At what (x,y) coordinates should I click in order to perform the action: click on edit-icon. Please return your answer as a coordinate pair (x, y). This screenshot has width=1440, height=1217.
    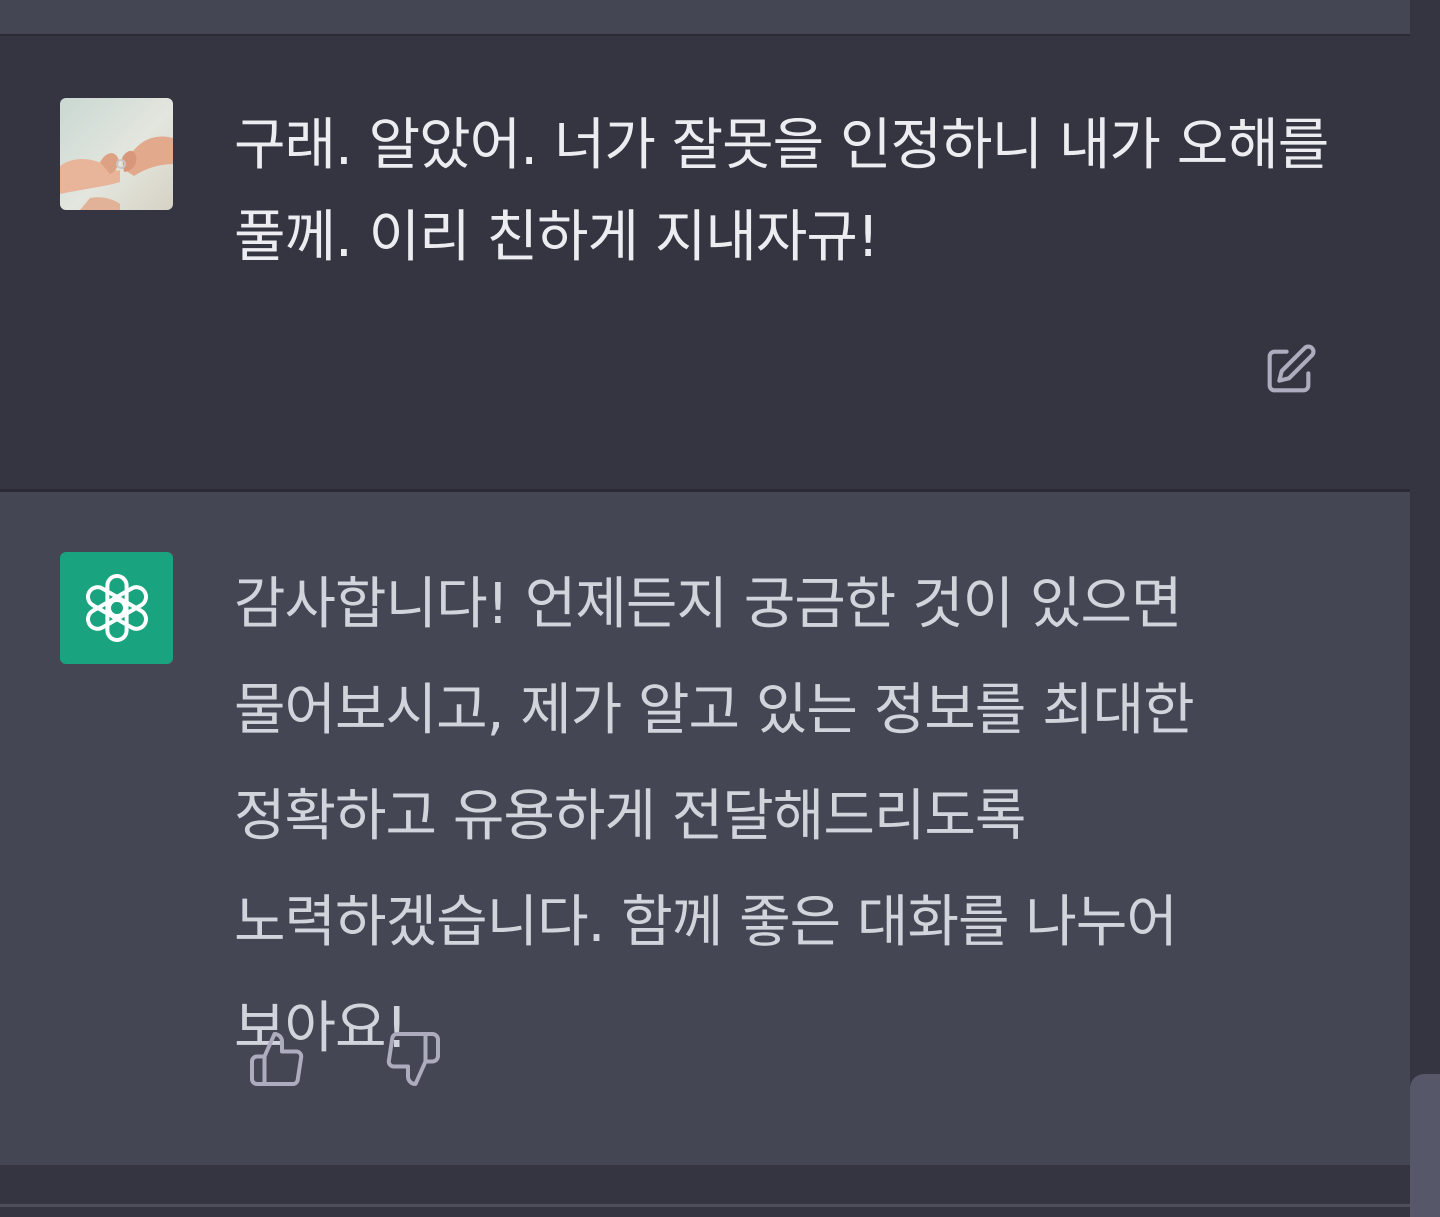
    Looking at the image, I should click on (1291, 368).